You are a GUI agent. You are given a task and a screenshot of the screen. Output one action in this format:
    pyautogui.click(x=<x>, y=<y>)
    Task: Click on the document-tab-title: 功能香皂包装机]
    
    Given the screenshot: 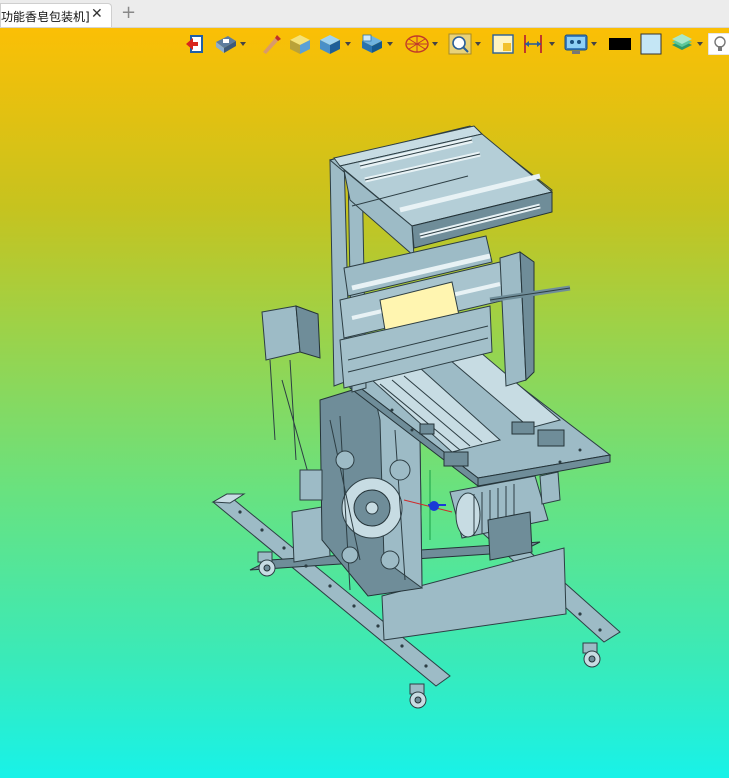 What is the action you would take?
    pyautogui.click(x=45, y=17)
    